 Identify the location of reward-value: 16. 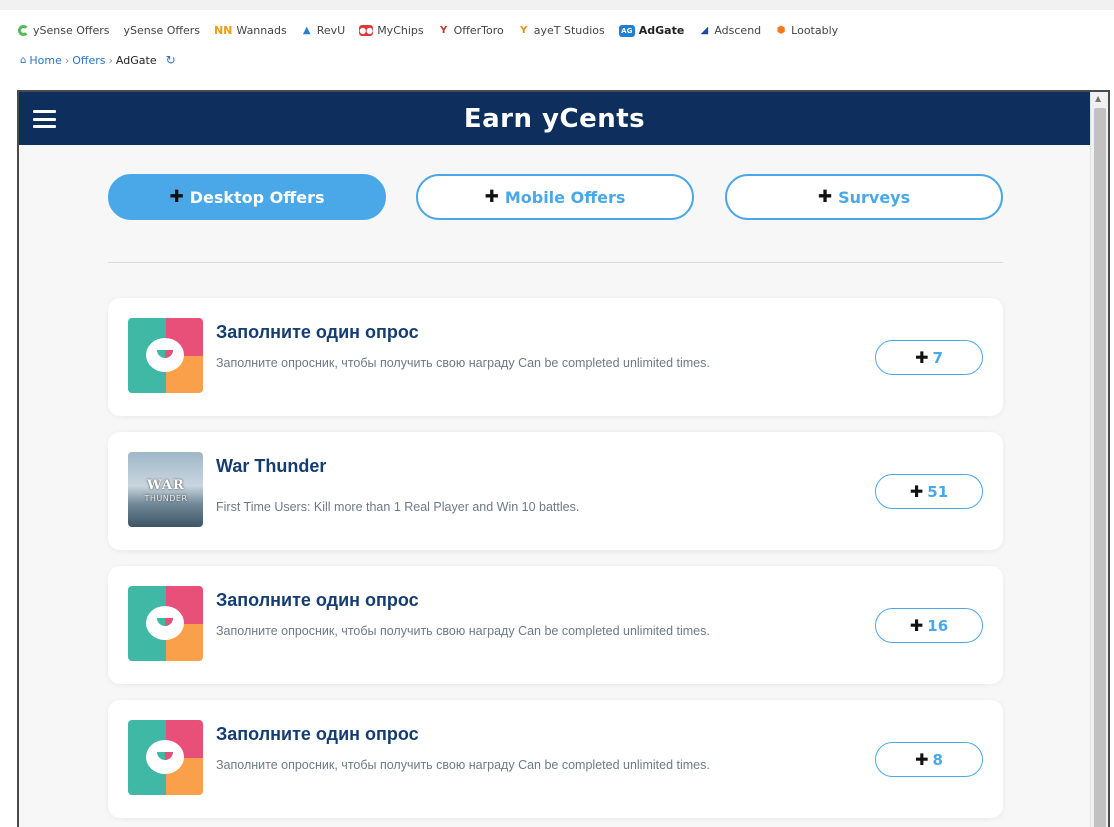
(938, 625).